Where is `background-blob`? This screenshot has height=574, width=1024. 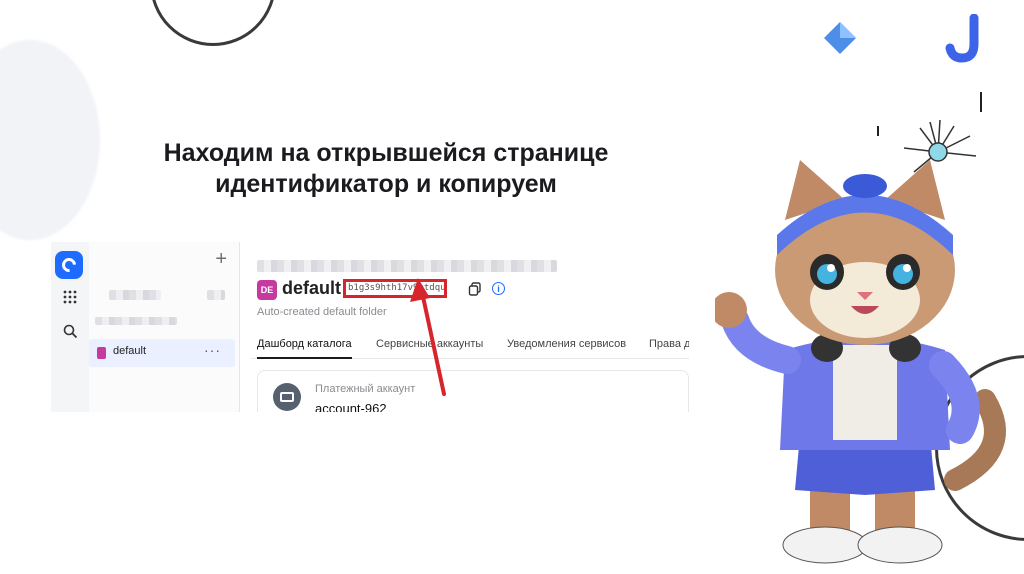
background-blob is located at coordinates (50, 140).